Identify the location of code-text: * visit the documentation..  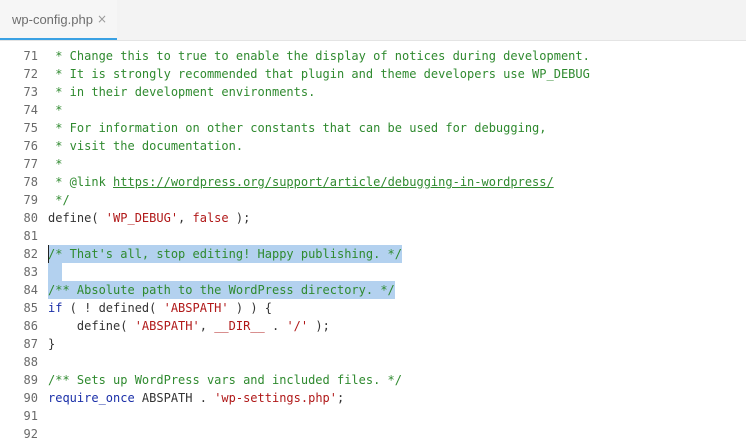
(145, 146).